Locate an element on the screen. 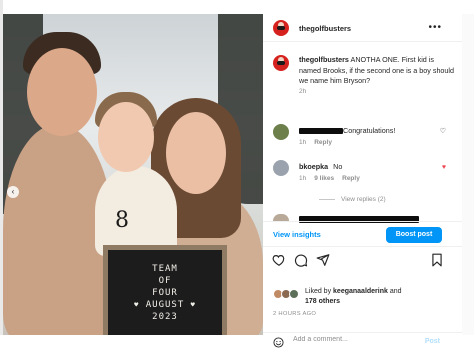 This screenshot has width=474, height=349. liked-by-user: keeganaalderink is located at coordinates (360, 291).